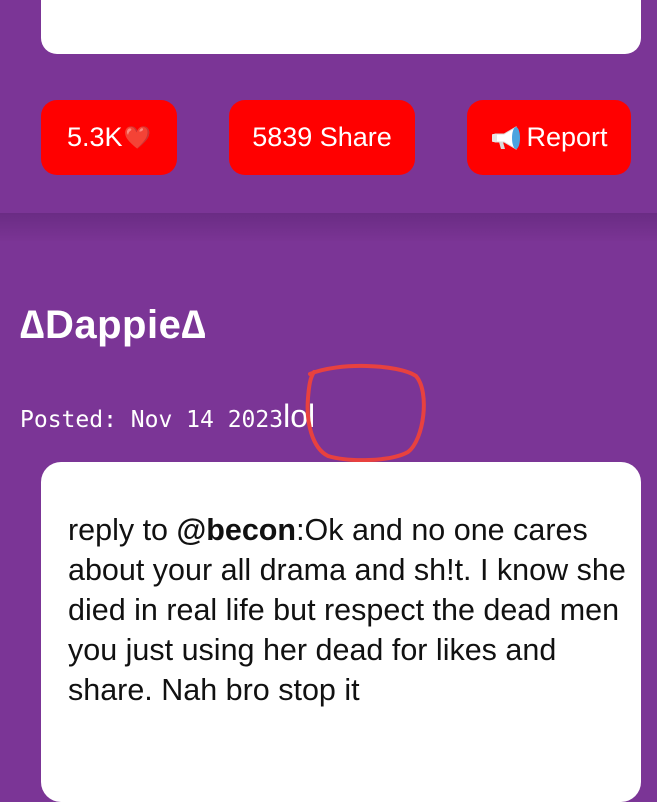 The width and height of the screenshot is (657, 802). What do you see at coordinates (237, 530) in the screenshot?
I see `mention-link: @becon` at bounding box center [237, 530].